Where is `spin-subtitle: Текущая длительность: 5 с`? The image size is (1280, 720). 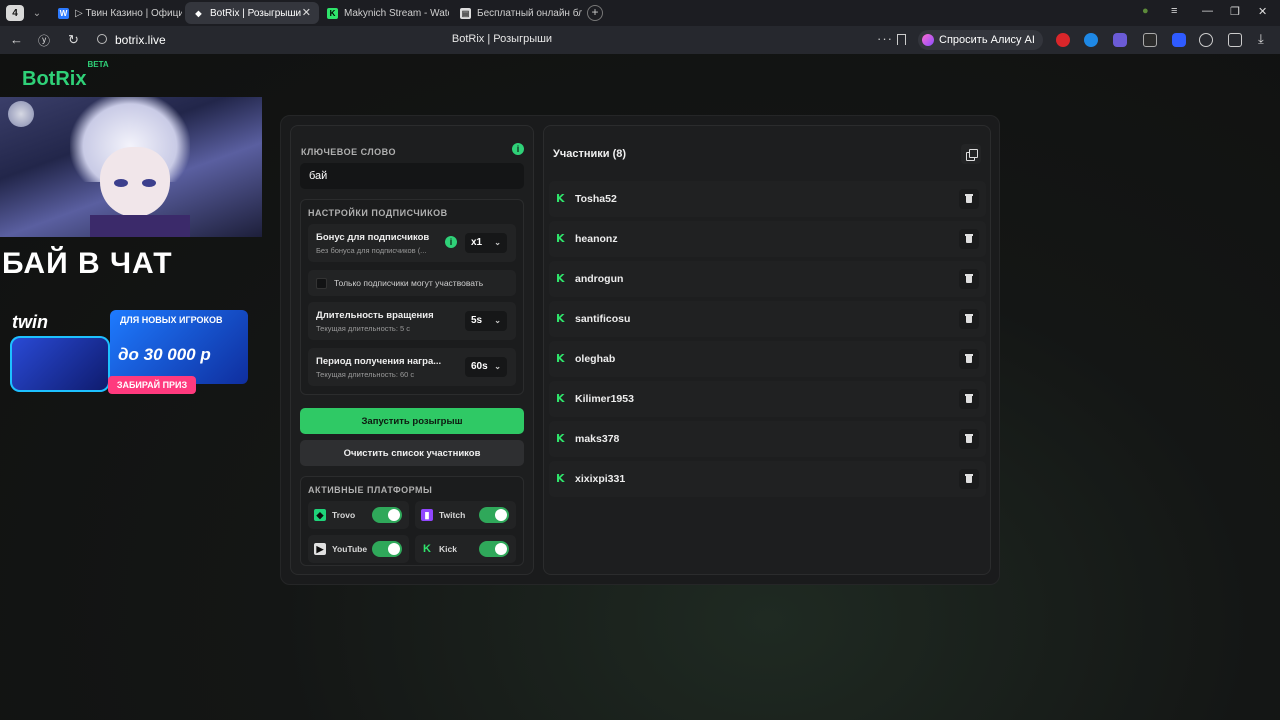
spin-subtitle: Текущая длительность: 5 с is located at coordinates (363, 328).